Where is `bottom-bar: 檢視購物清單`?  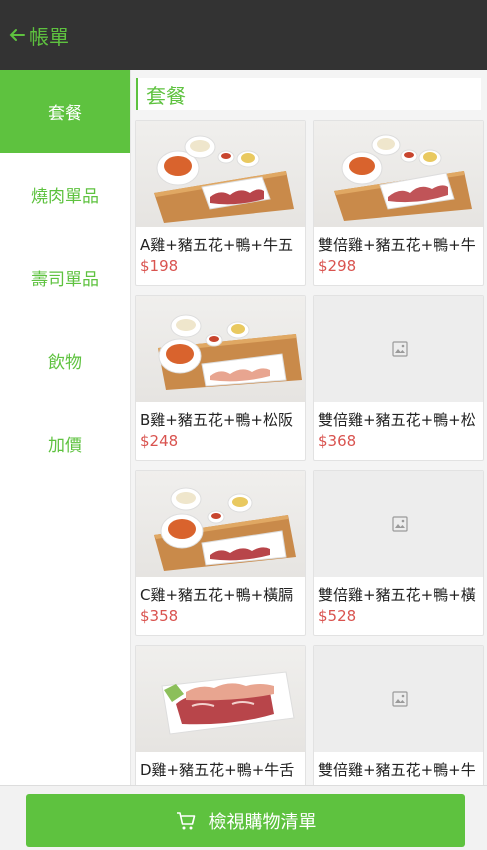 bottom-bar: 檢視購物清單 is located at coordinates (243, 817).